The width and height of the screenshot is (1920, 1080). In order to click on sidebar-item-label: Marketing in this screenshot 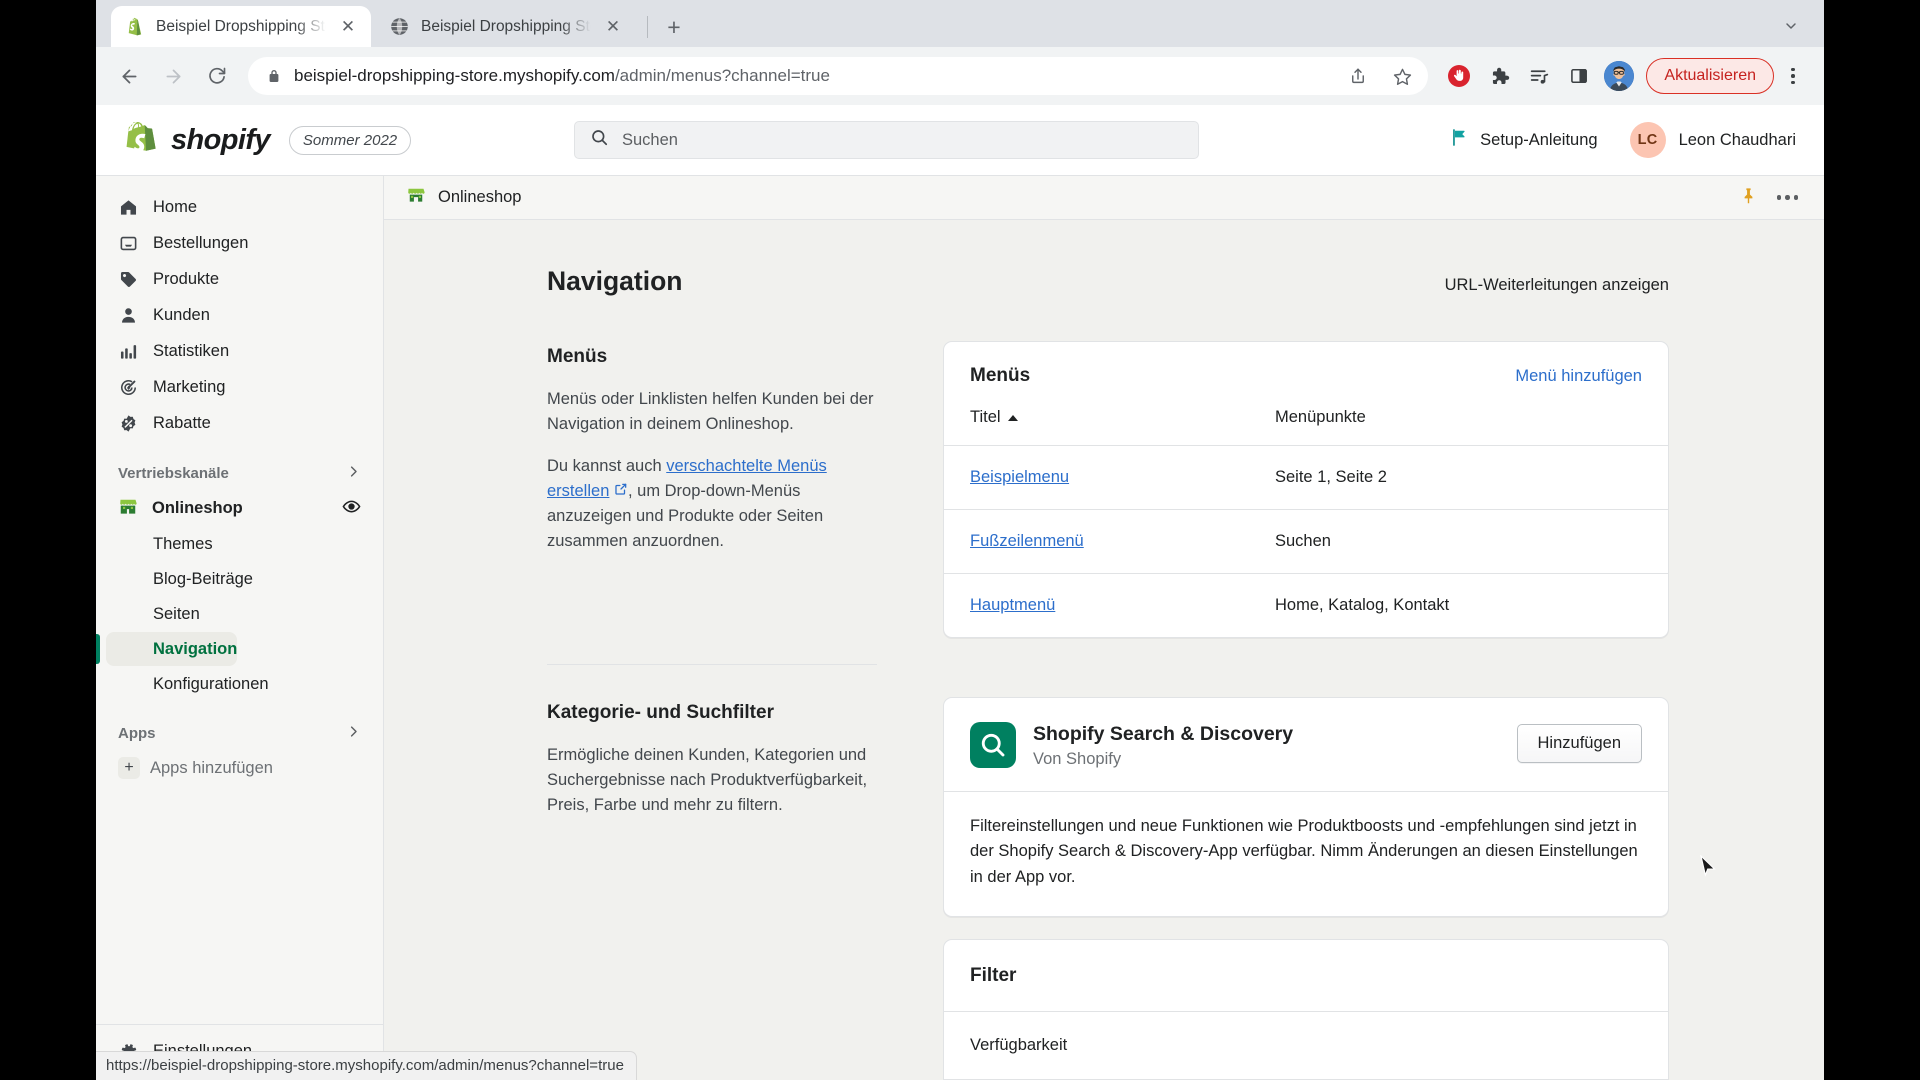, I will do `click(189, 387)`.